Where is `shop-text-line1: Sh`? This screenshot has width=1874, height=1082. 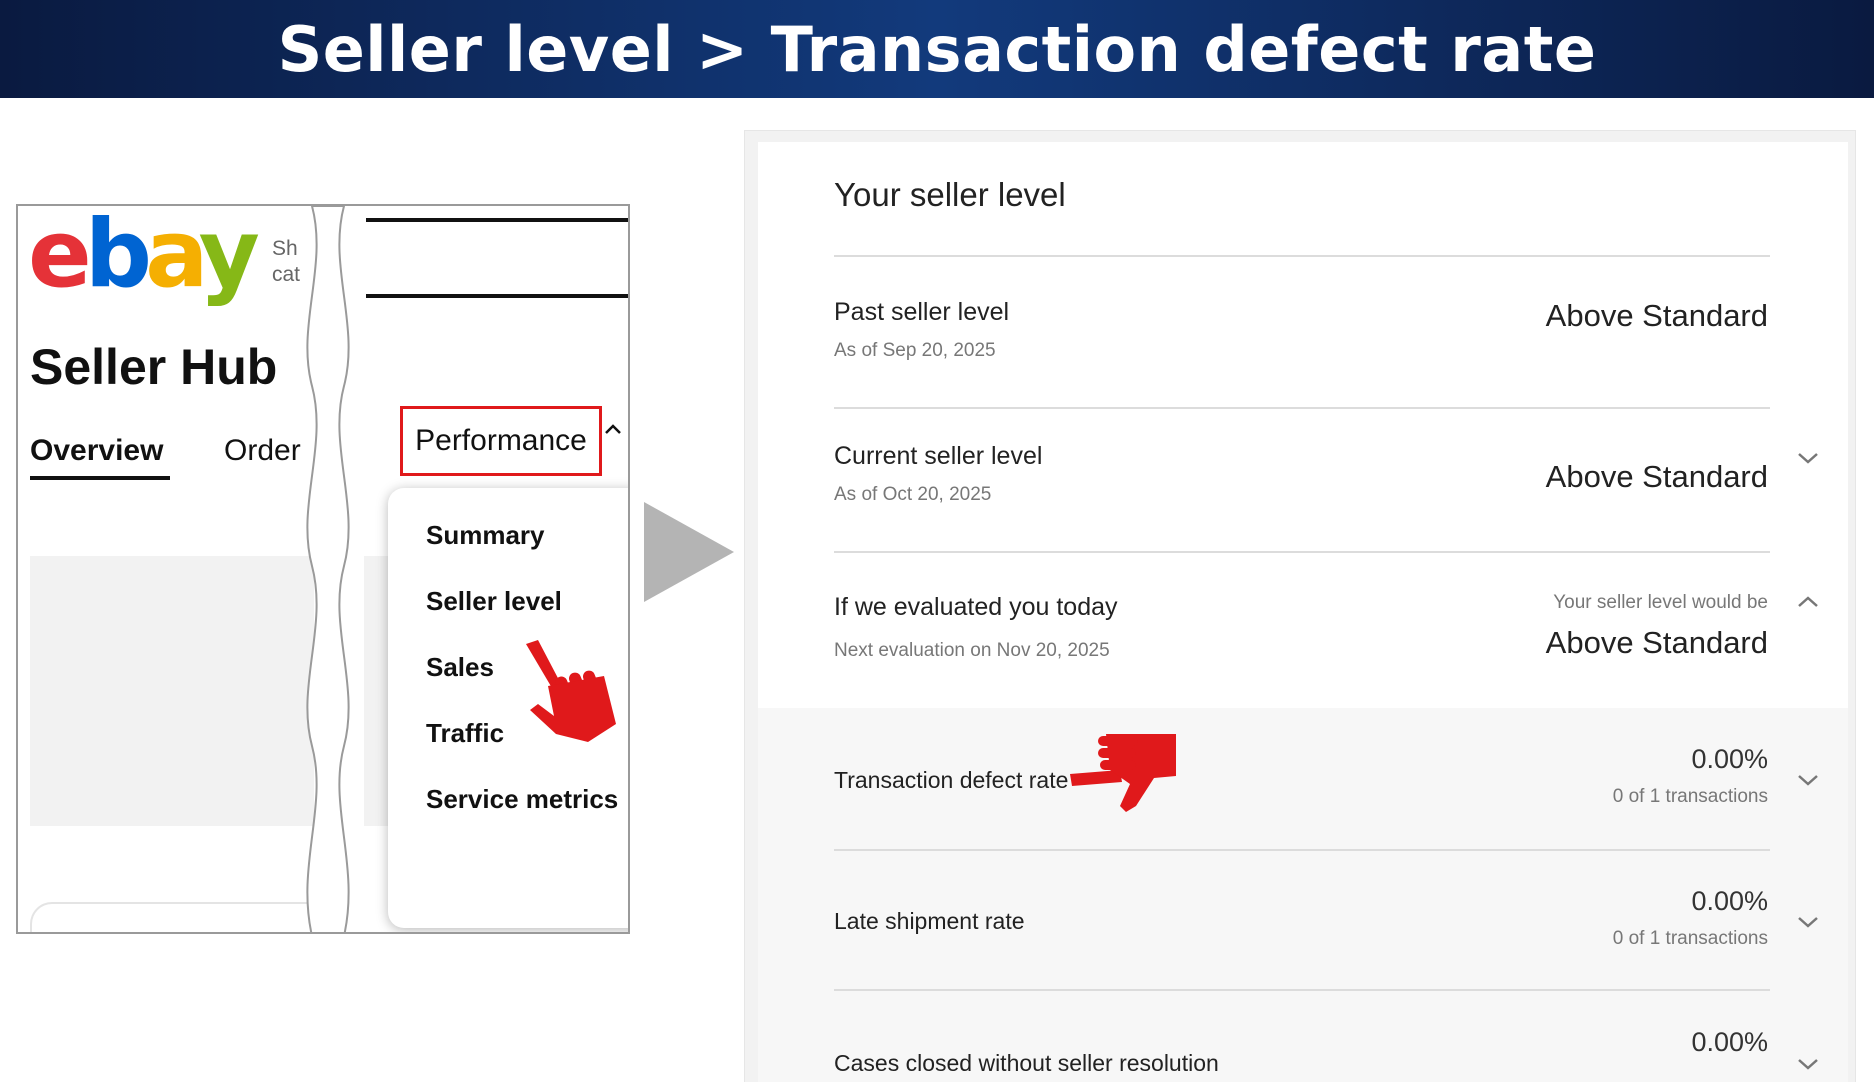
shop-text-line1: Sh is located at coordinates (285, 248).